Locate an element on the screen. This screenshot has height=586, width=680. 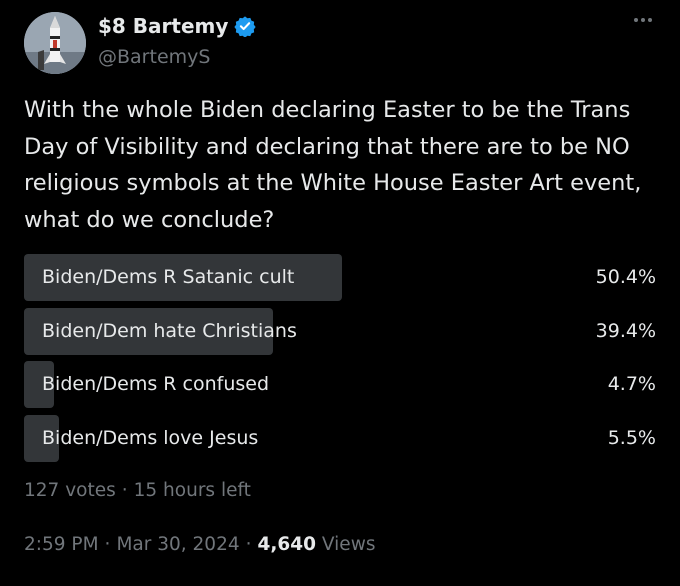
poll-option-percent: 50.4% is located at coordinates (625, 277).